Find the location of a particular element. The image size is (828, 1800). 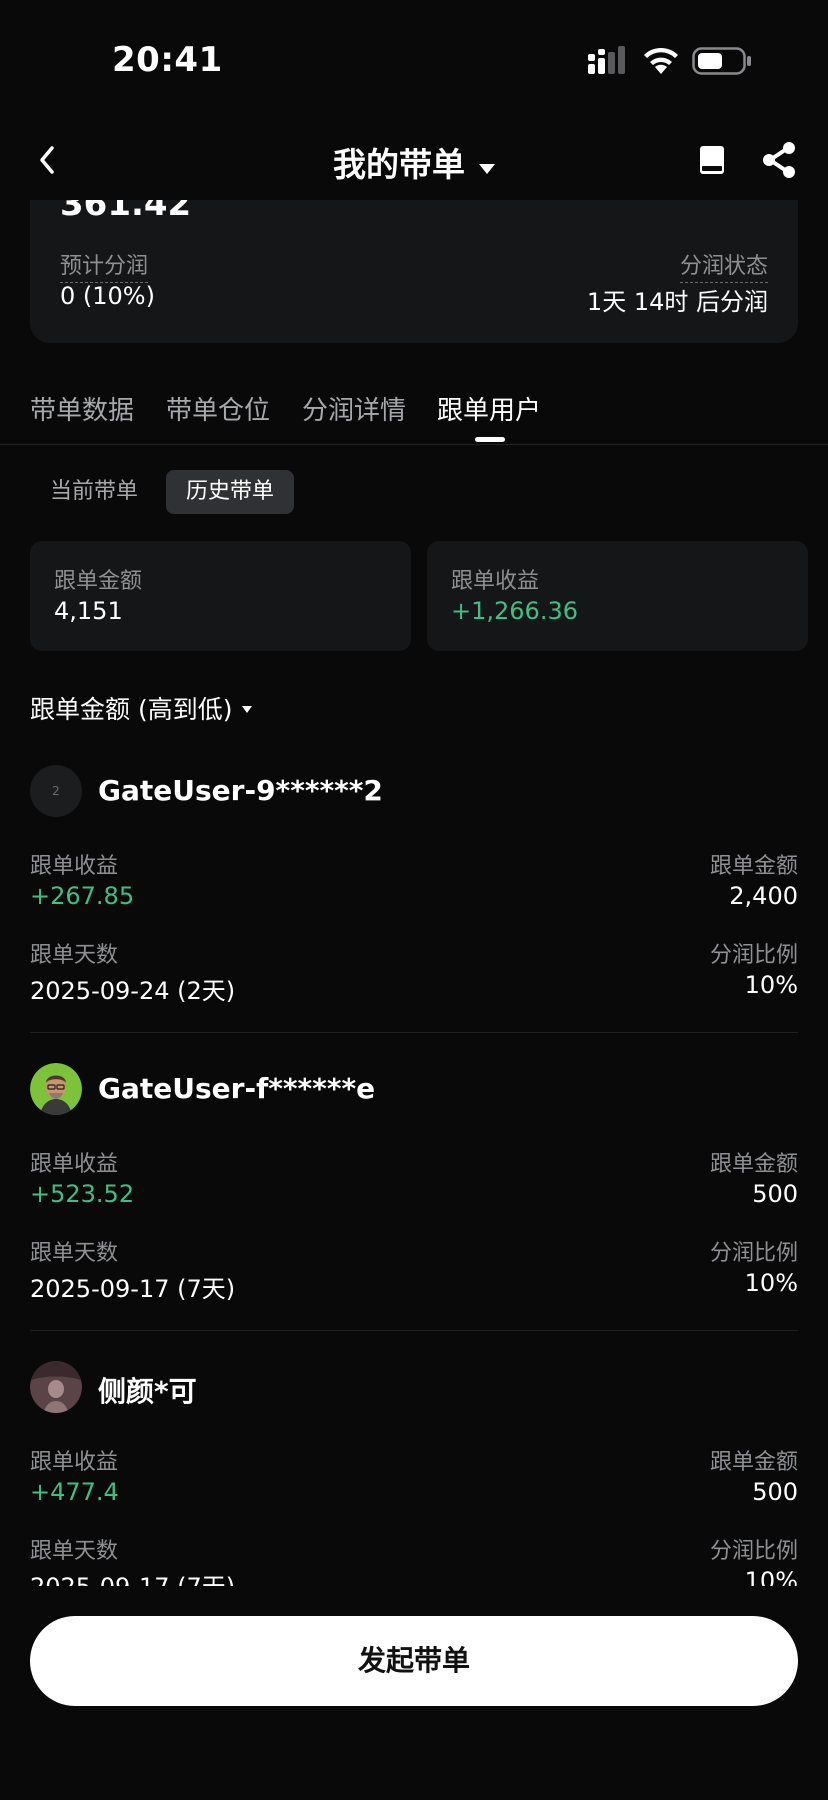

nav-bar: 我的带单 is located at coordinates (414, 160).